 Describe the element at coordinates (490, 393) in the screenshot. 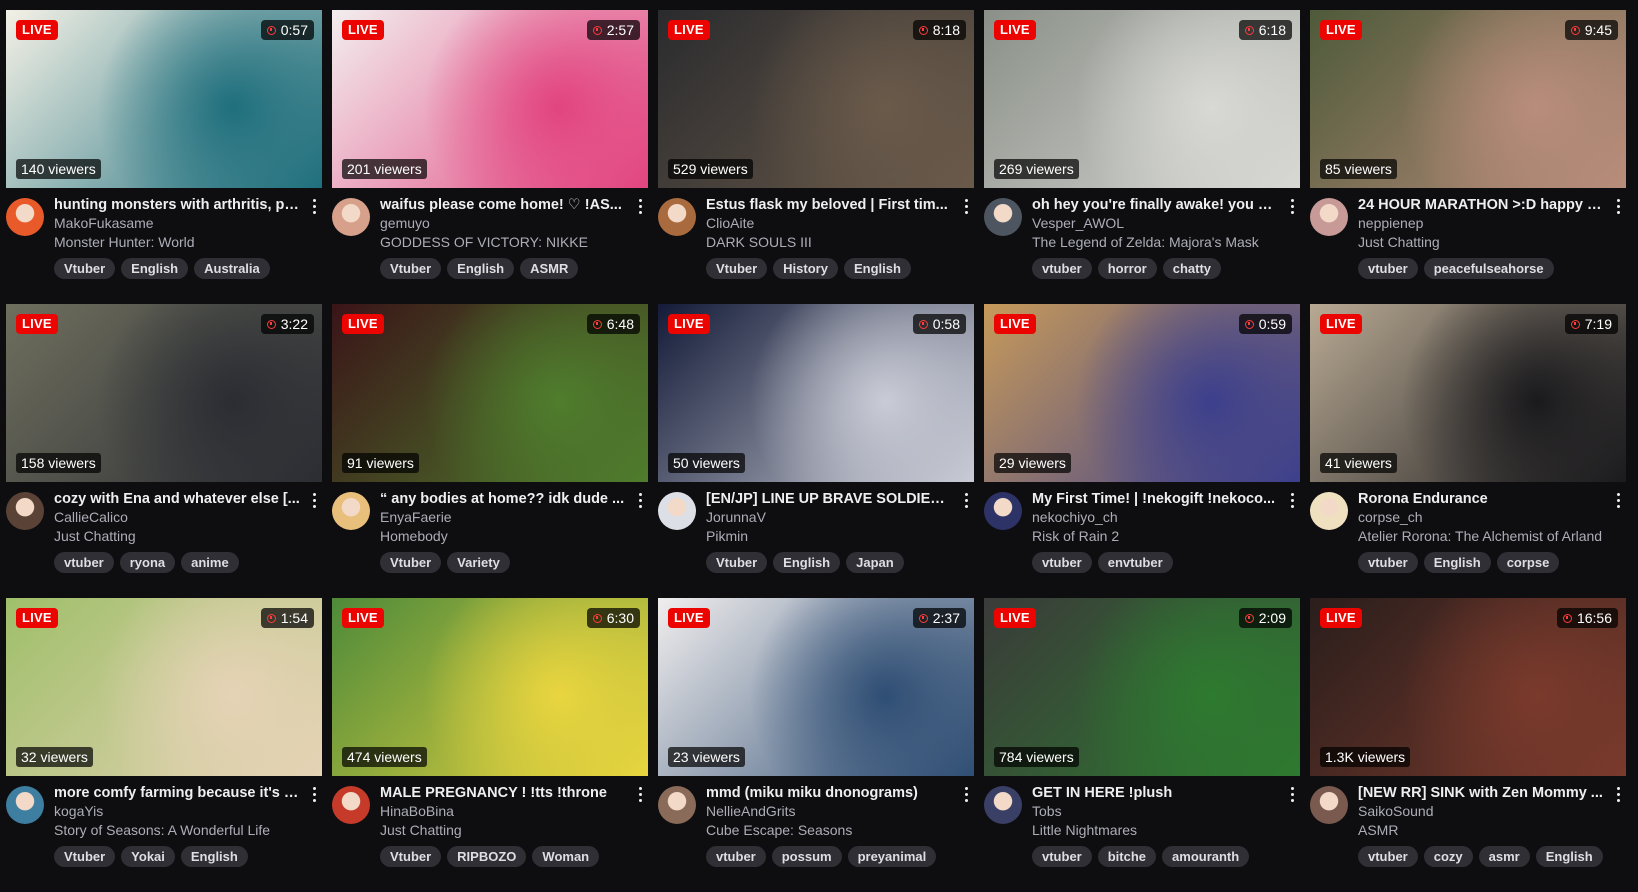

I see `stream-thumbnail: LIVE 6:48 91 viewers` at that location.